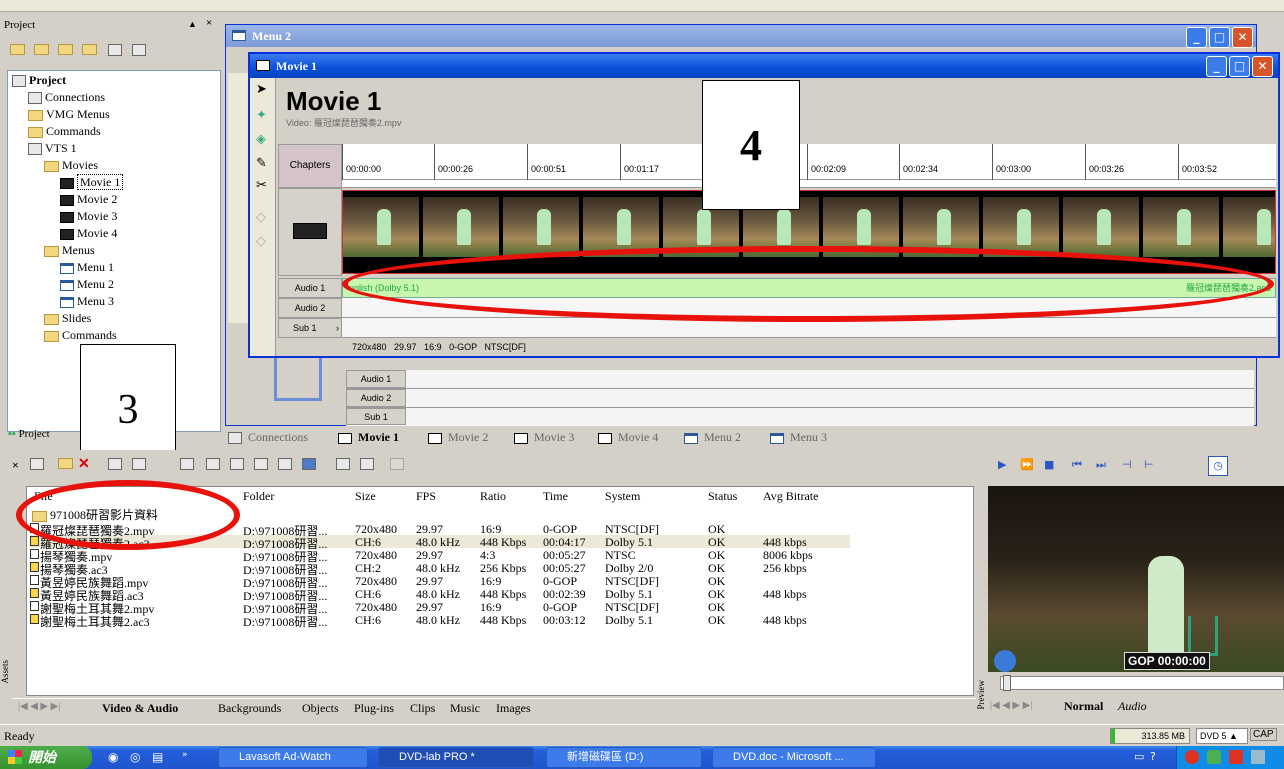 Image resolution: width=1284 pixels, height=769 pixels. What do you see at coordinates (139, 464) in the screenshot?
I see `sort-icon` at bounding box center [139, 464].